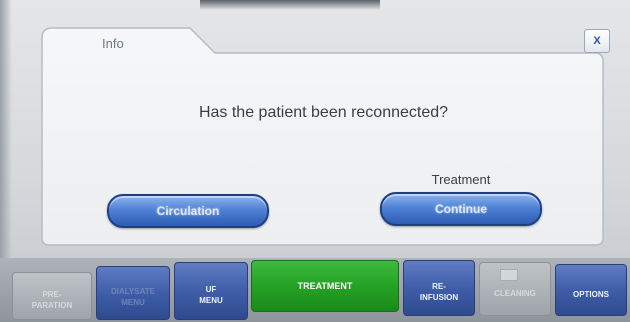 The height and width of the screenshot is (322, 630). Describe the element at coordinates (461, 209) in the screenshot. I see `continue-treatment-button: Continue` at that location.